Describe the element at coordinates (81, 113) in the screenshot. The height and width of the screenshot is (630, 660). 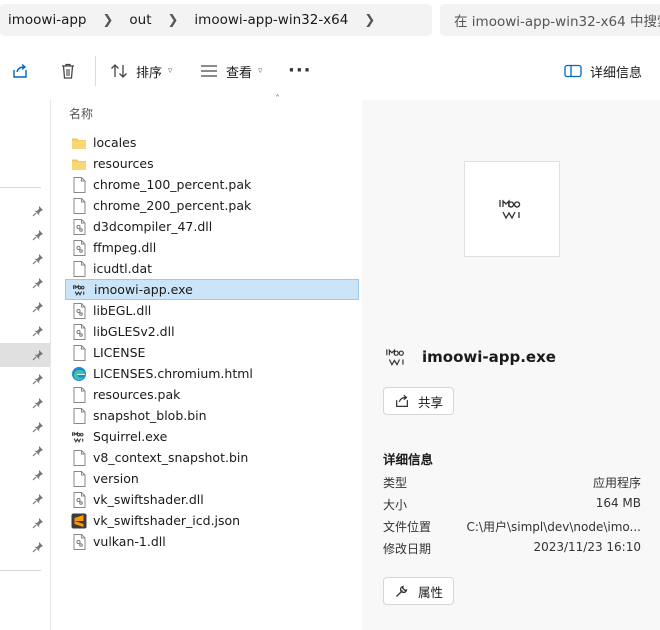
I see `column-header-name: 名称` at that location.